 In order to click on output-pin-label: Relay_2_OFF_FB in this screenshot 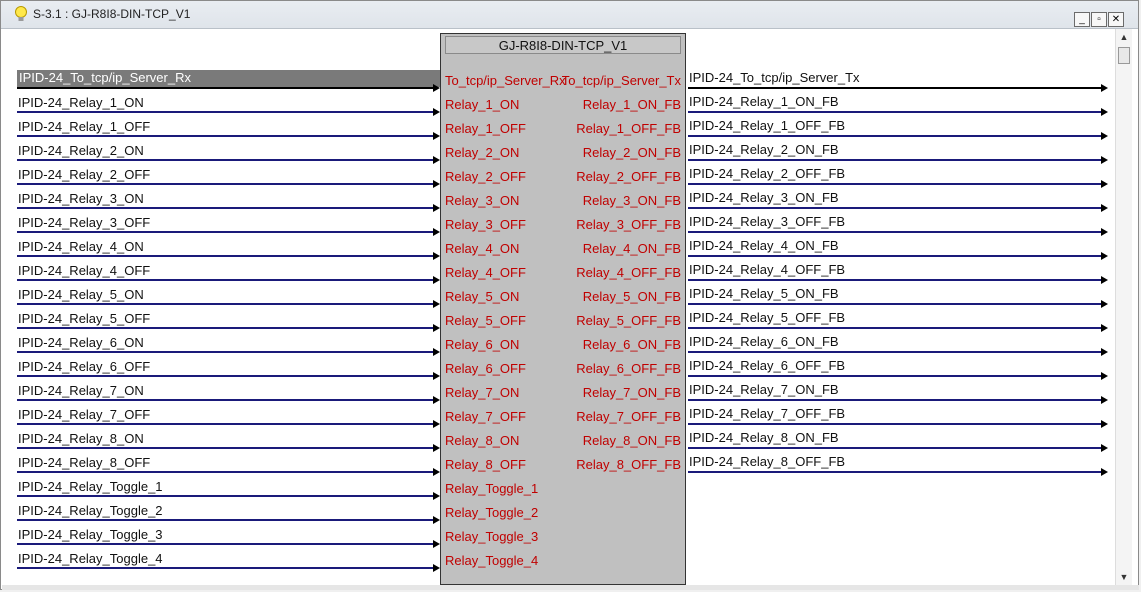, I will do `click(628, 176)`.